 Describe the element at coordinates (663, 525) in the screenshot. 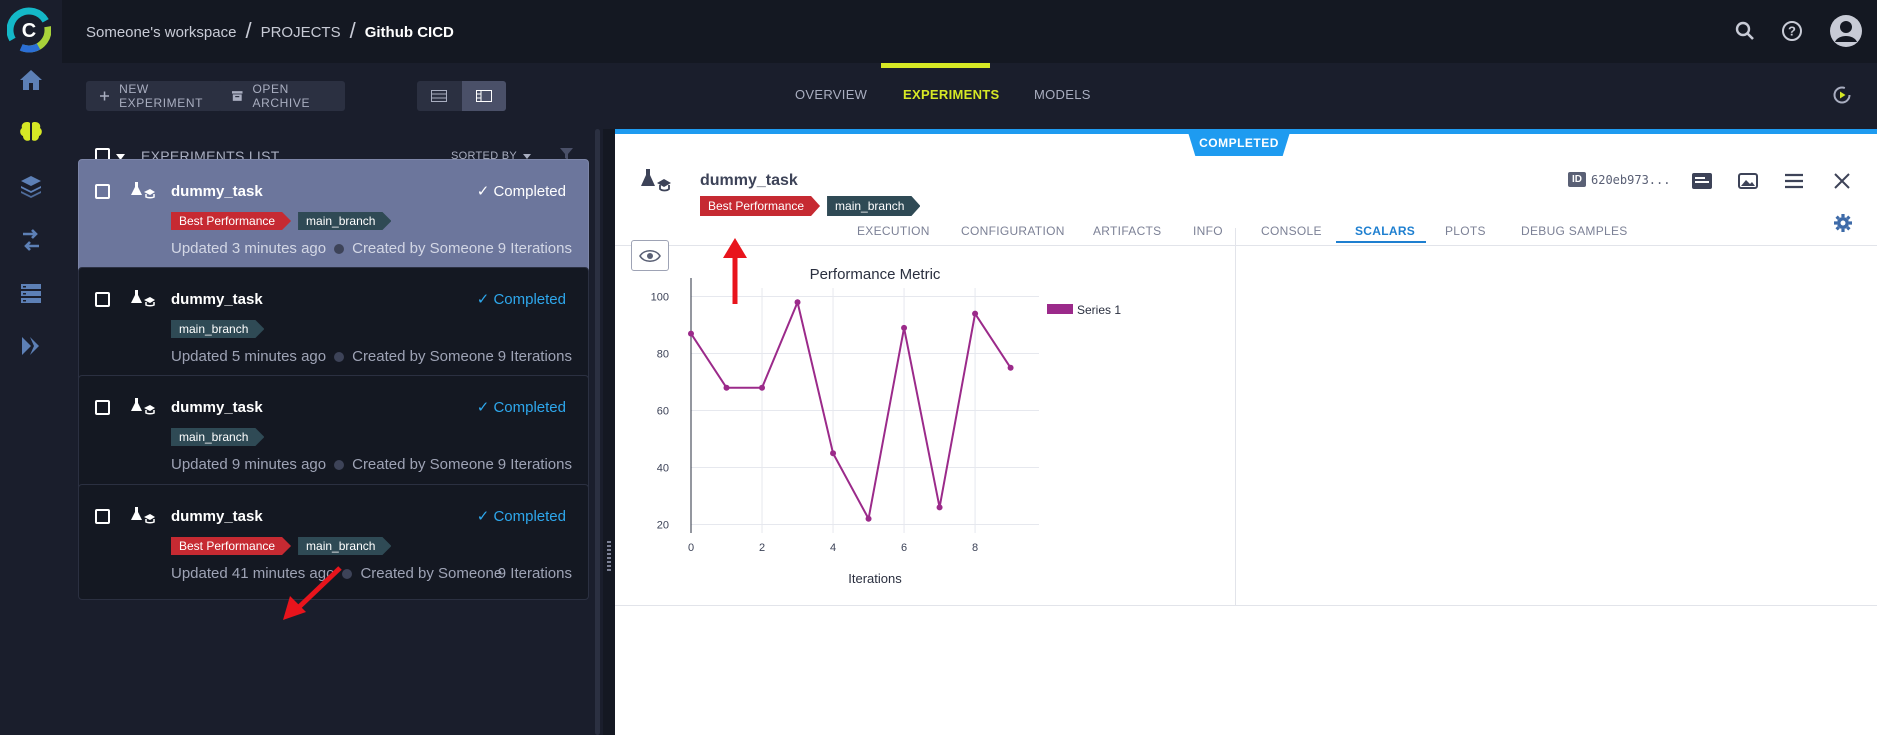

I see `y-tick-label: 20` at that location.